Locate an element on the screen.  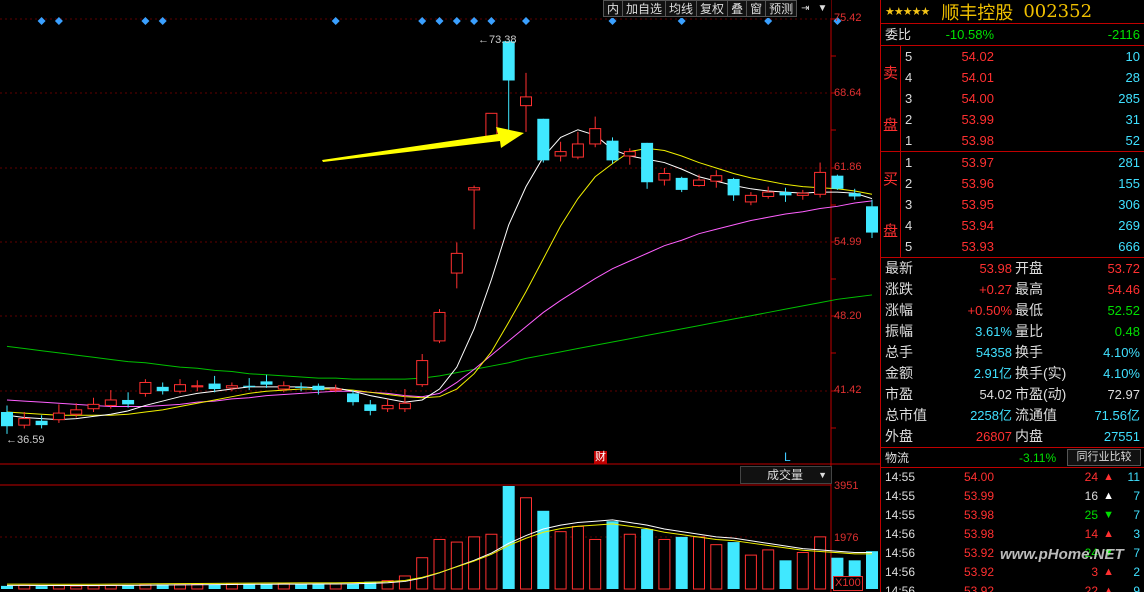
tick-volume: 25 is located at coordinates (1091, 515).